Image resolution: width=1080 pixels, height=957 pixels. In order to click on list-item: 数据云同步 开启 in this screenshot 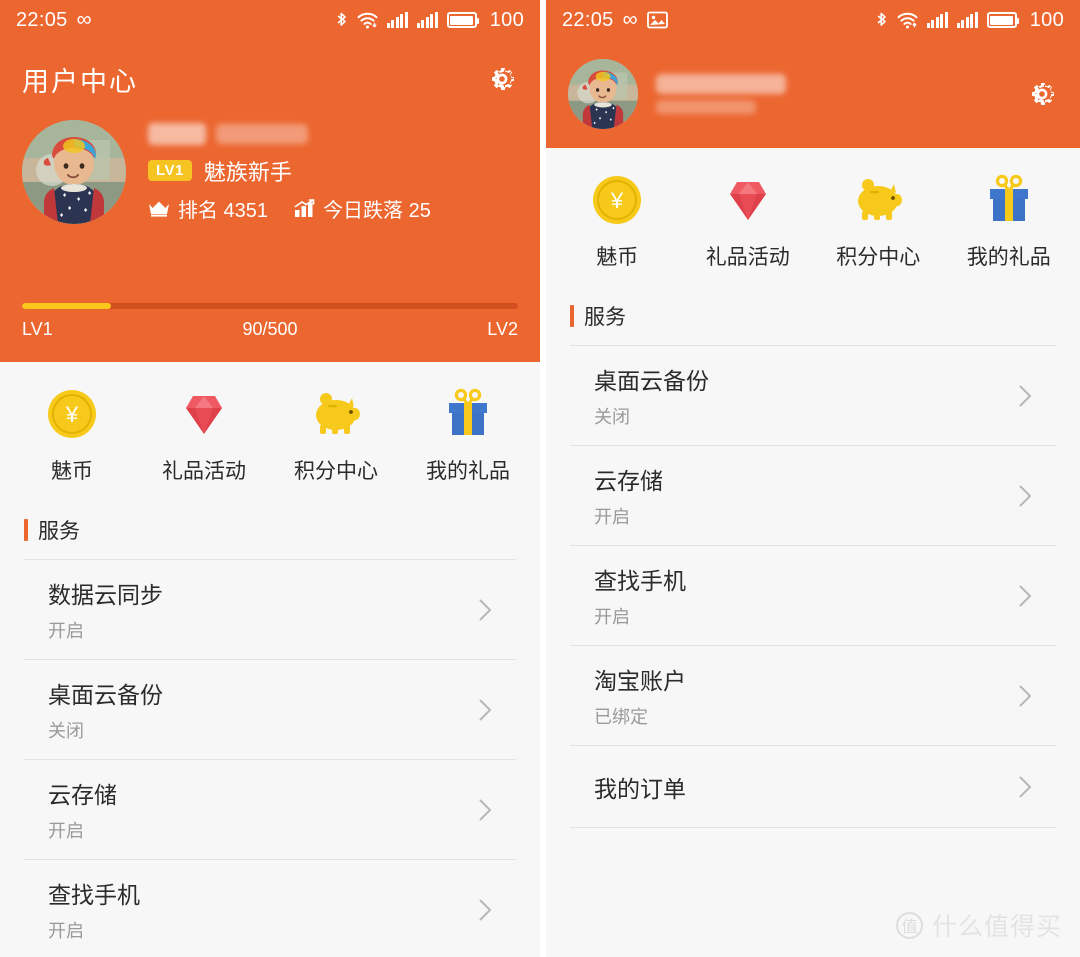, I will do `click(270, 609)`.